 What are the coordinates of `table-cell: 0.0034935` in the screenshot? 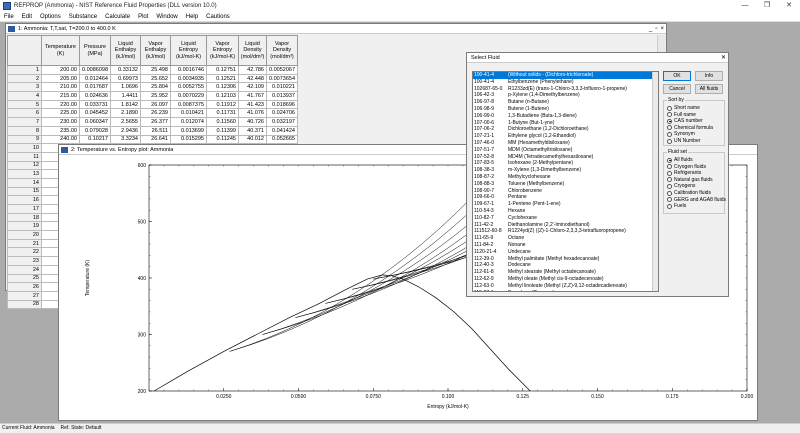 It's located at (188, 78).